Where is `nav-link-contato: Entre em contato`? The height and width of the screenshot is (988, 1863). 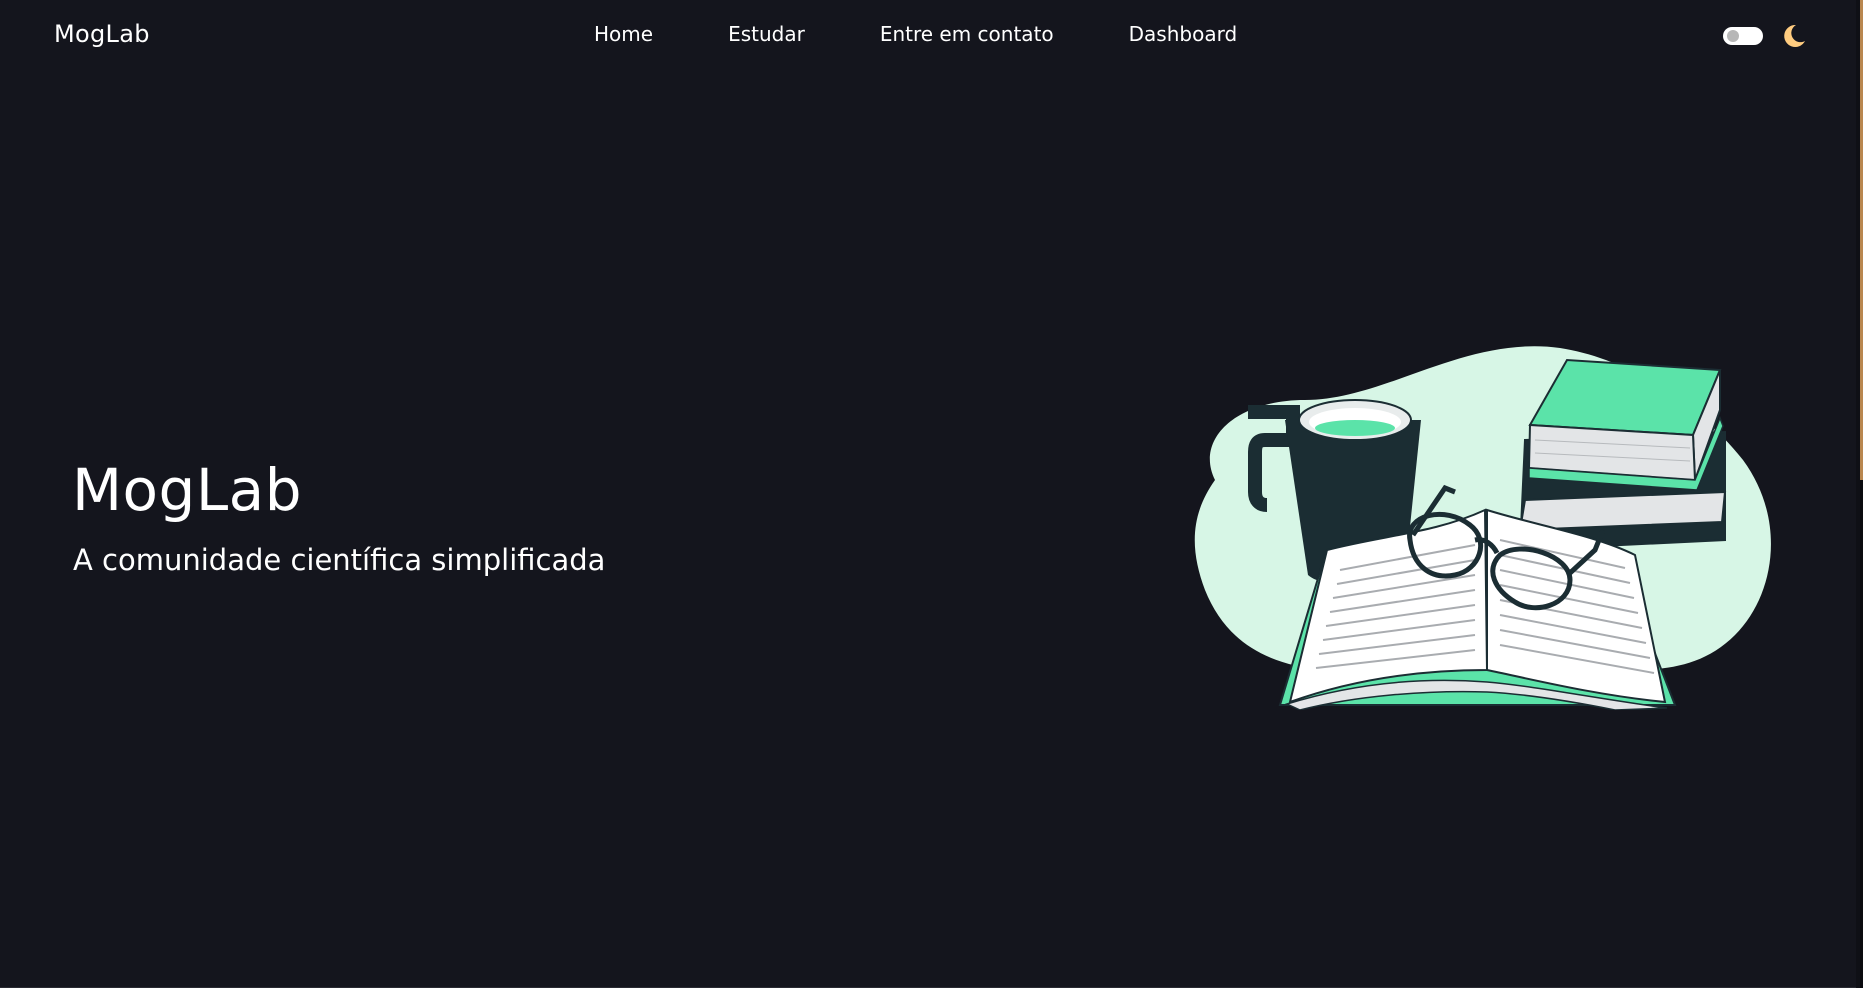 nav-link-contato: Entre em contato is located at coordinates (967, 34).